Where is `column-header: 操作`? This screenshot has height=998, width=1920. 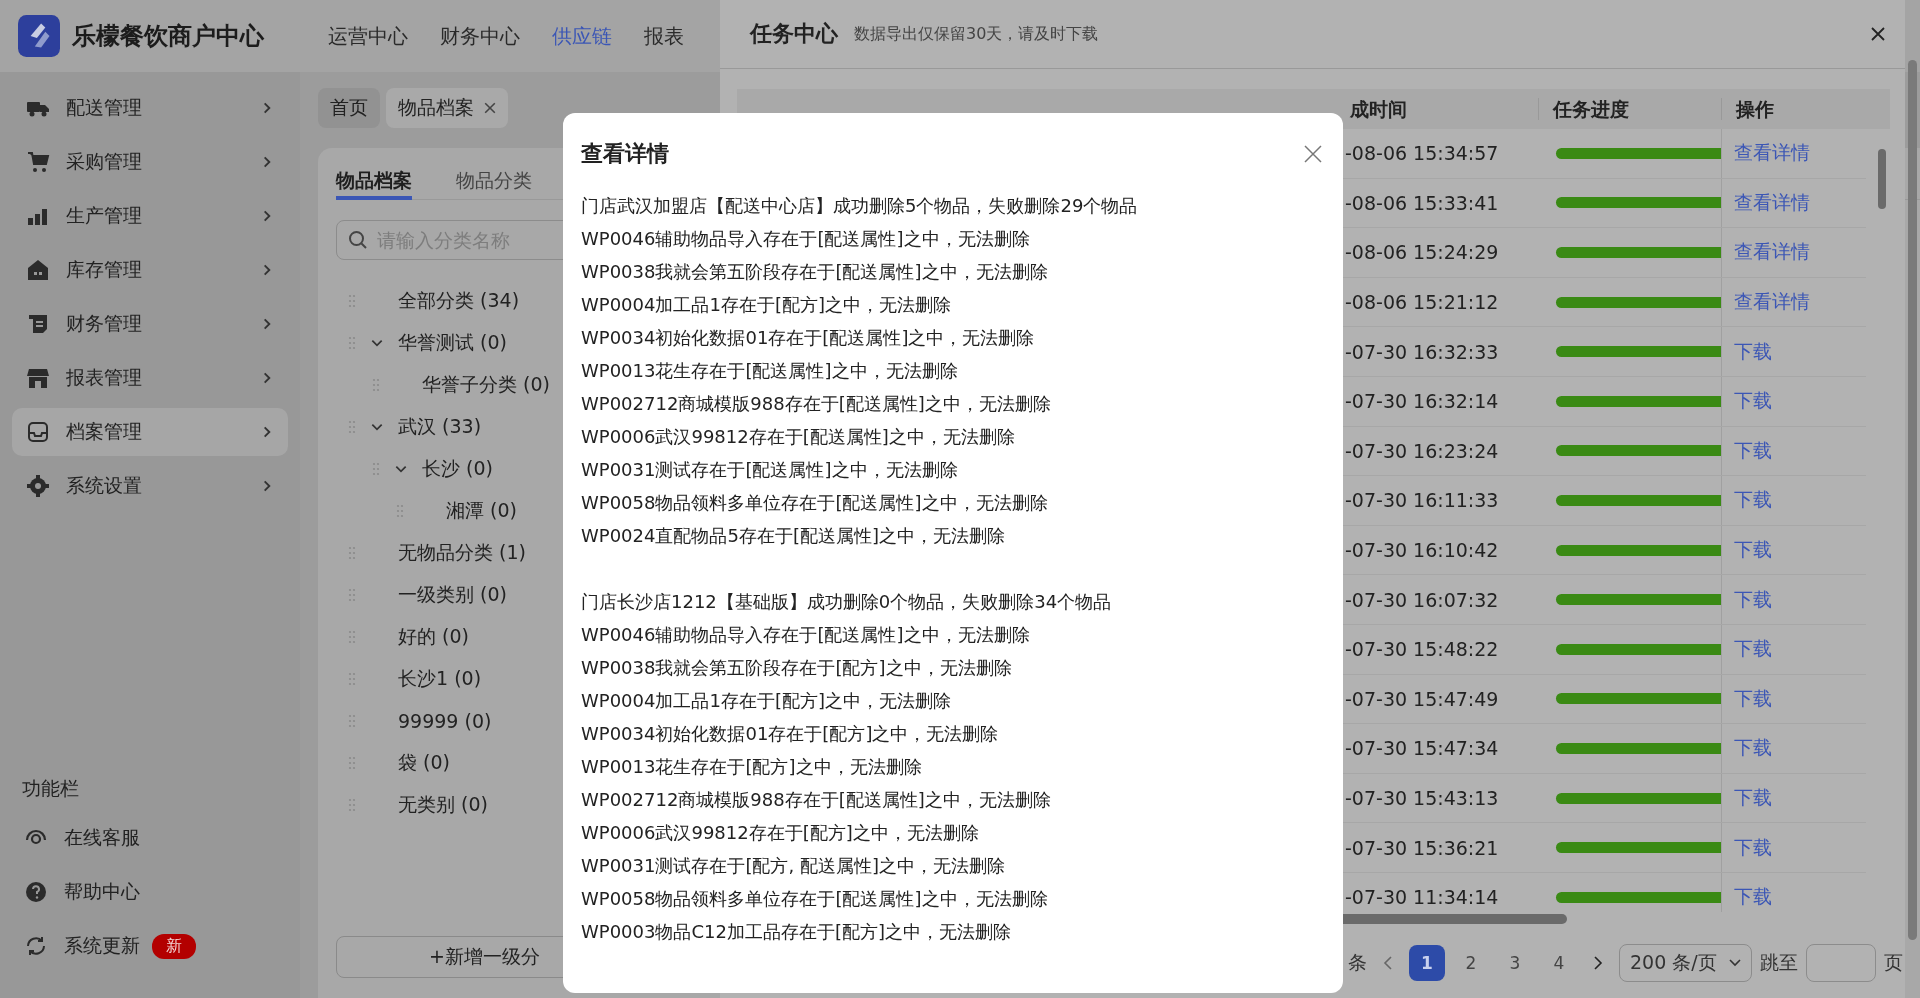
column-header: 操作 is located at coordinates (1755, 109).